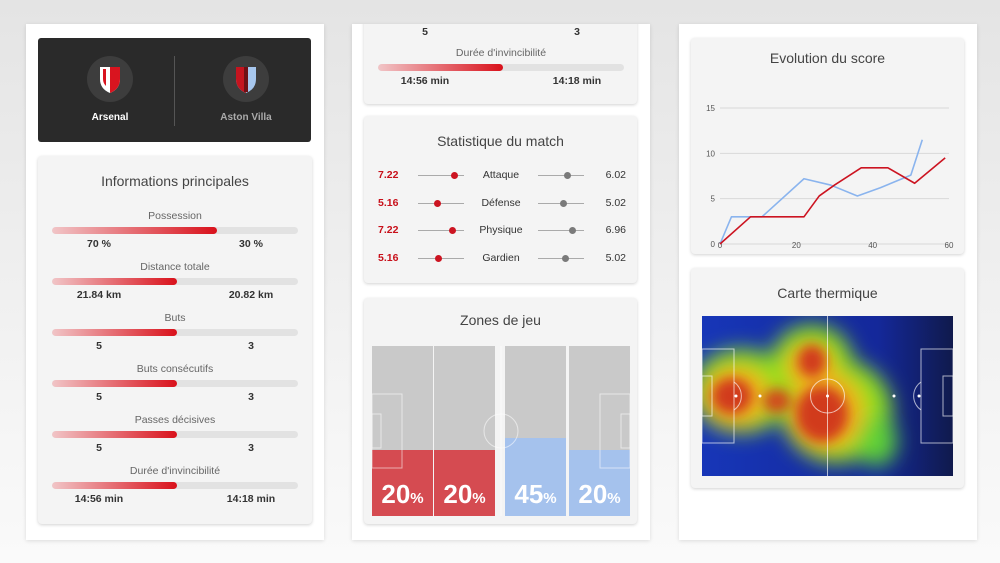  Describe the element at coordinates (500, 411) in the screenshot. I see `zones-card: Zones de jeu 20% 20% 45% 20%` at that location.